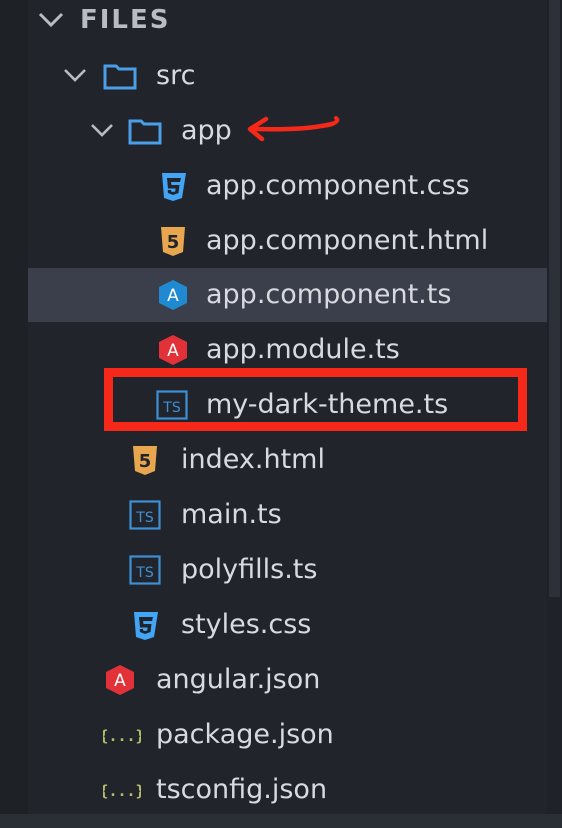  I want to click on tree-item-label: app, so click(206, 130).